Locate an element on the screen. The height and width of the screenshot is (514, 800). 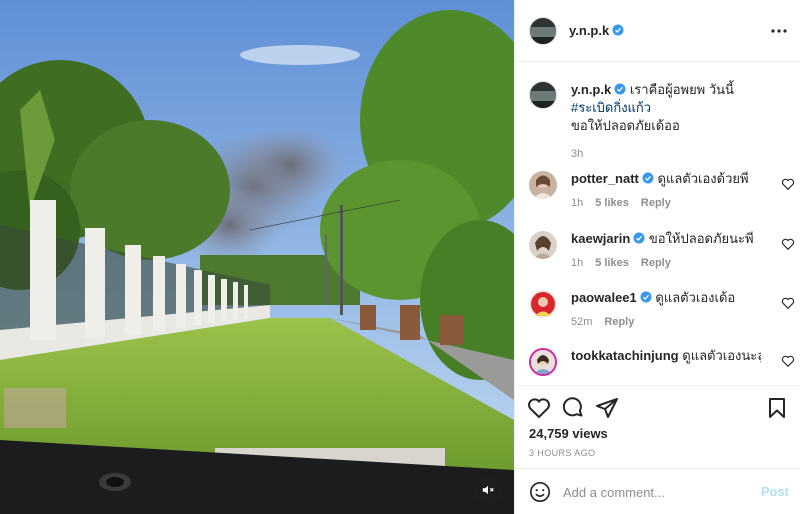
author-avatar is located at coordinates (543, 30).